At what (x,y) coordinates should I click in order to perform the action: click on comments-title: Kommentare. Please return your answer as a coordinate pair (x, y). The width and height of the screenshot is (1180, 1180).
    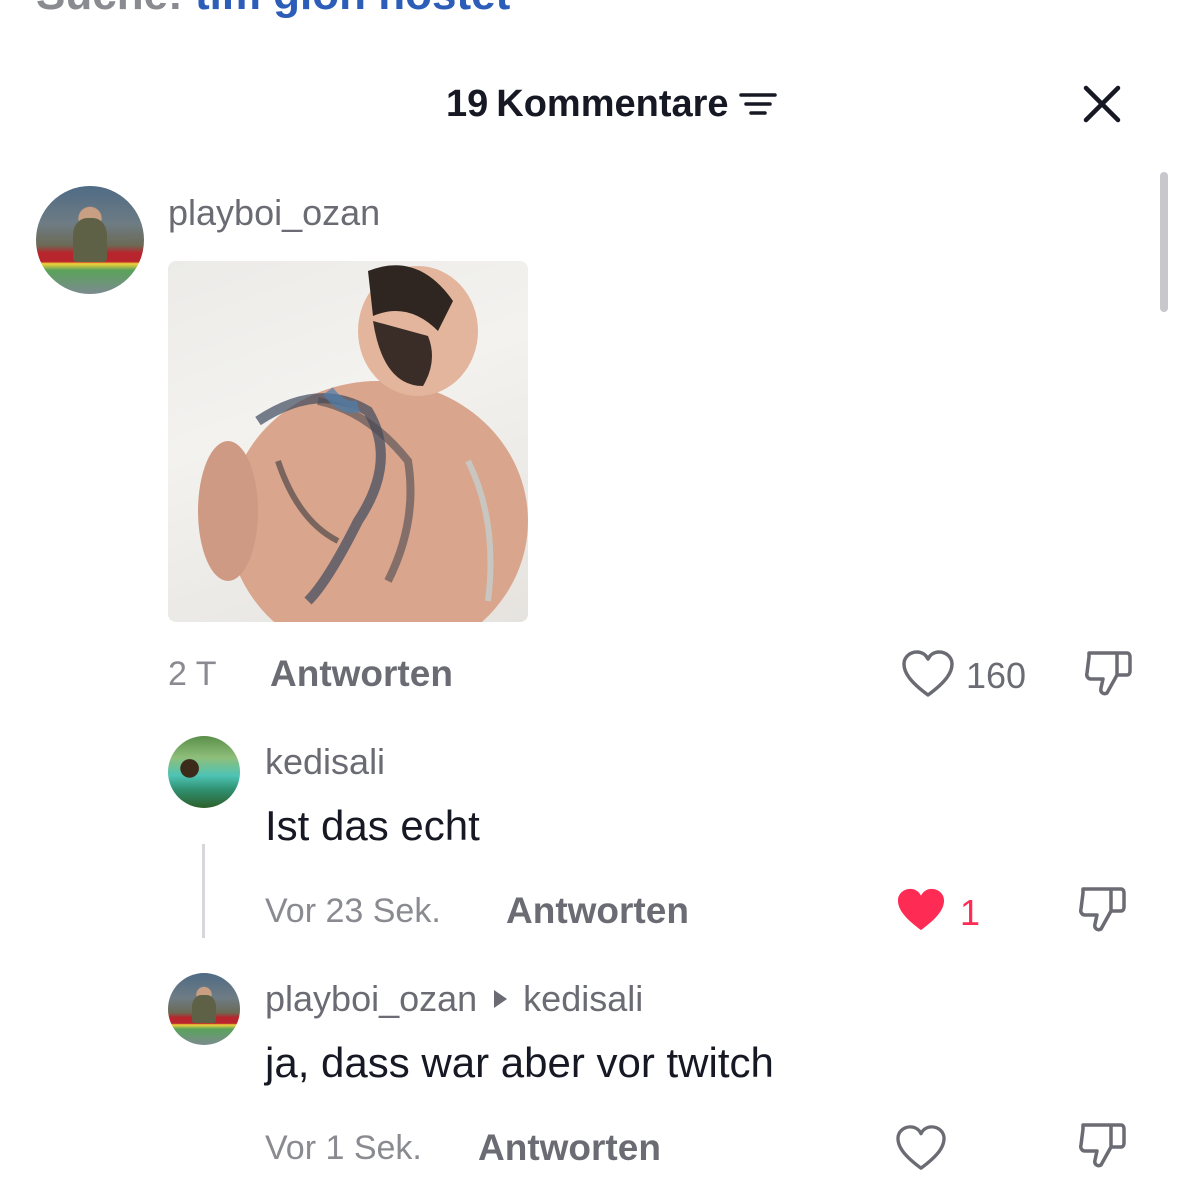
    Looking at the image, I should click on (612, 103).